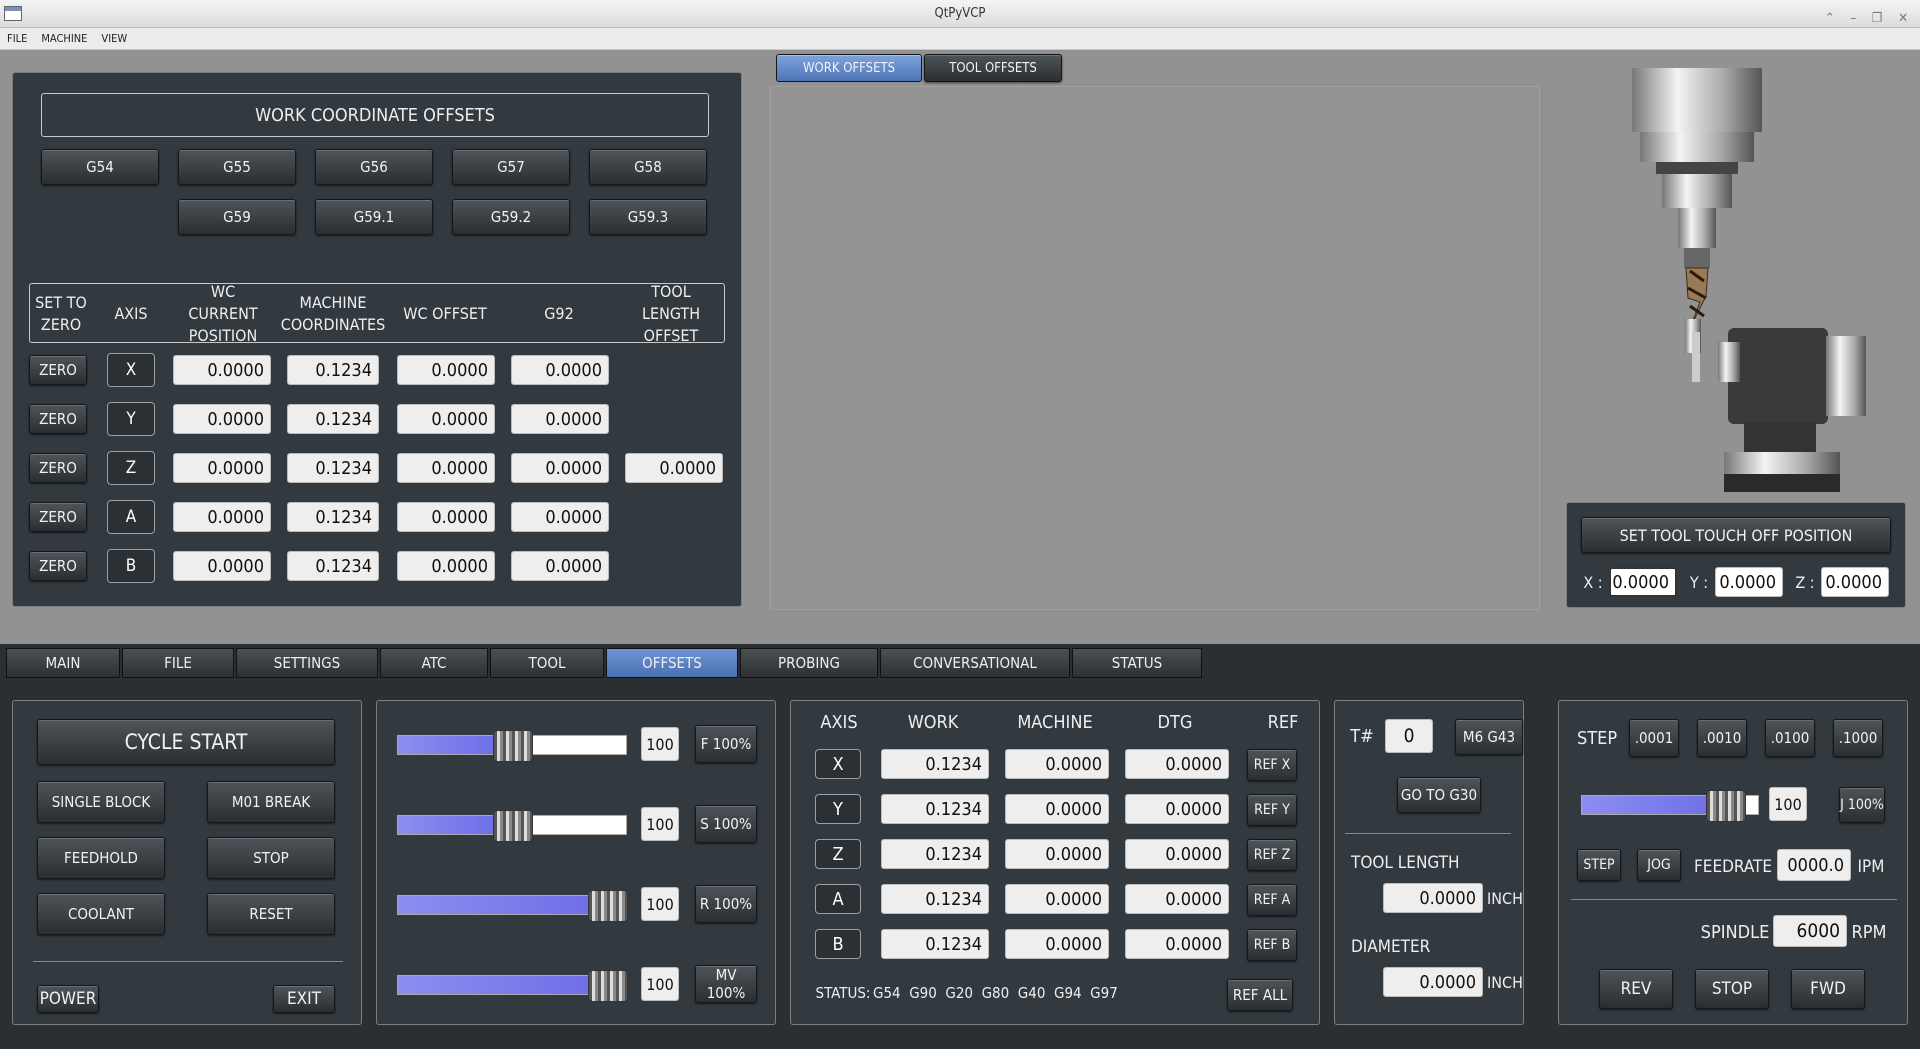 Image resolution: width=1920 pixels, height=1049 pixels. Describe the element at coordinates (17, 39) in the screenshot. I see `menu-file: FILE` at that location.